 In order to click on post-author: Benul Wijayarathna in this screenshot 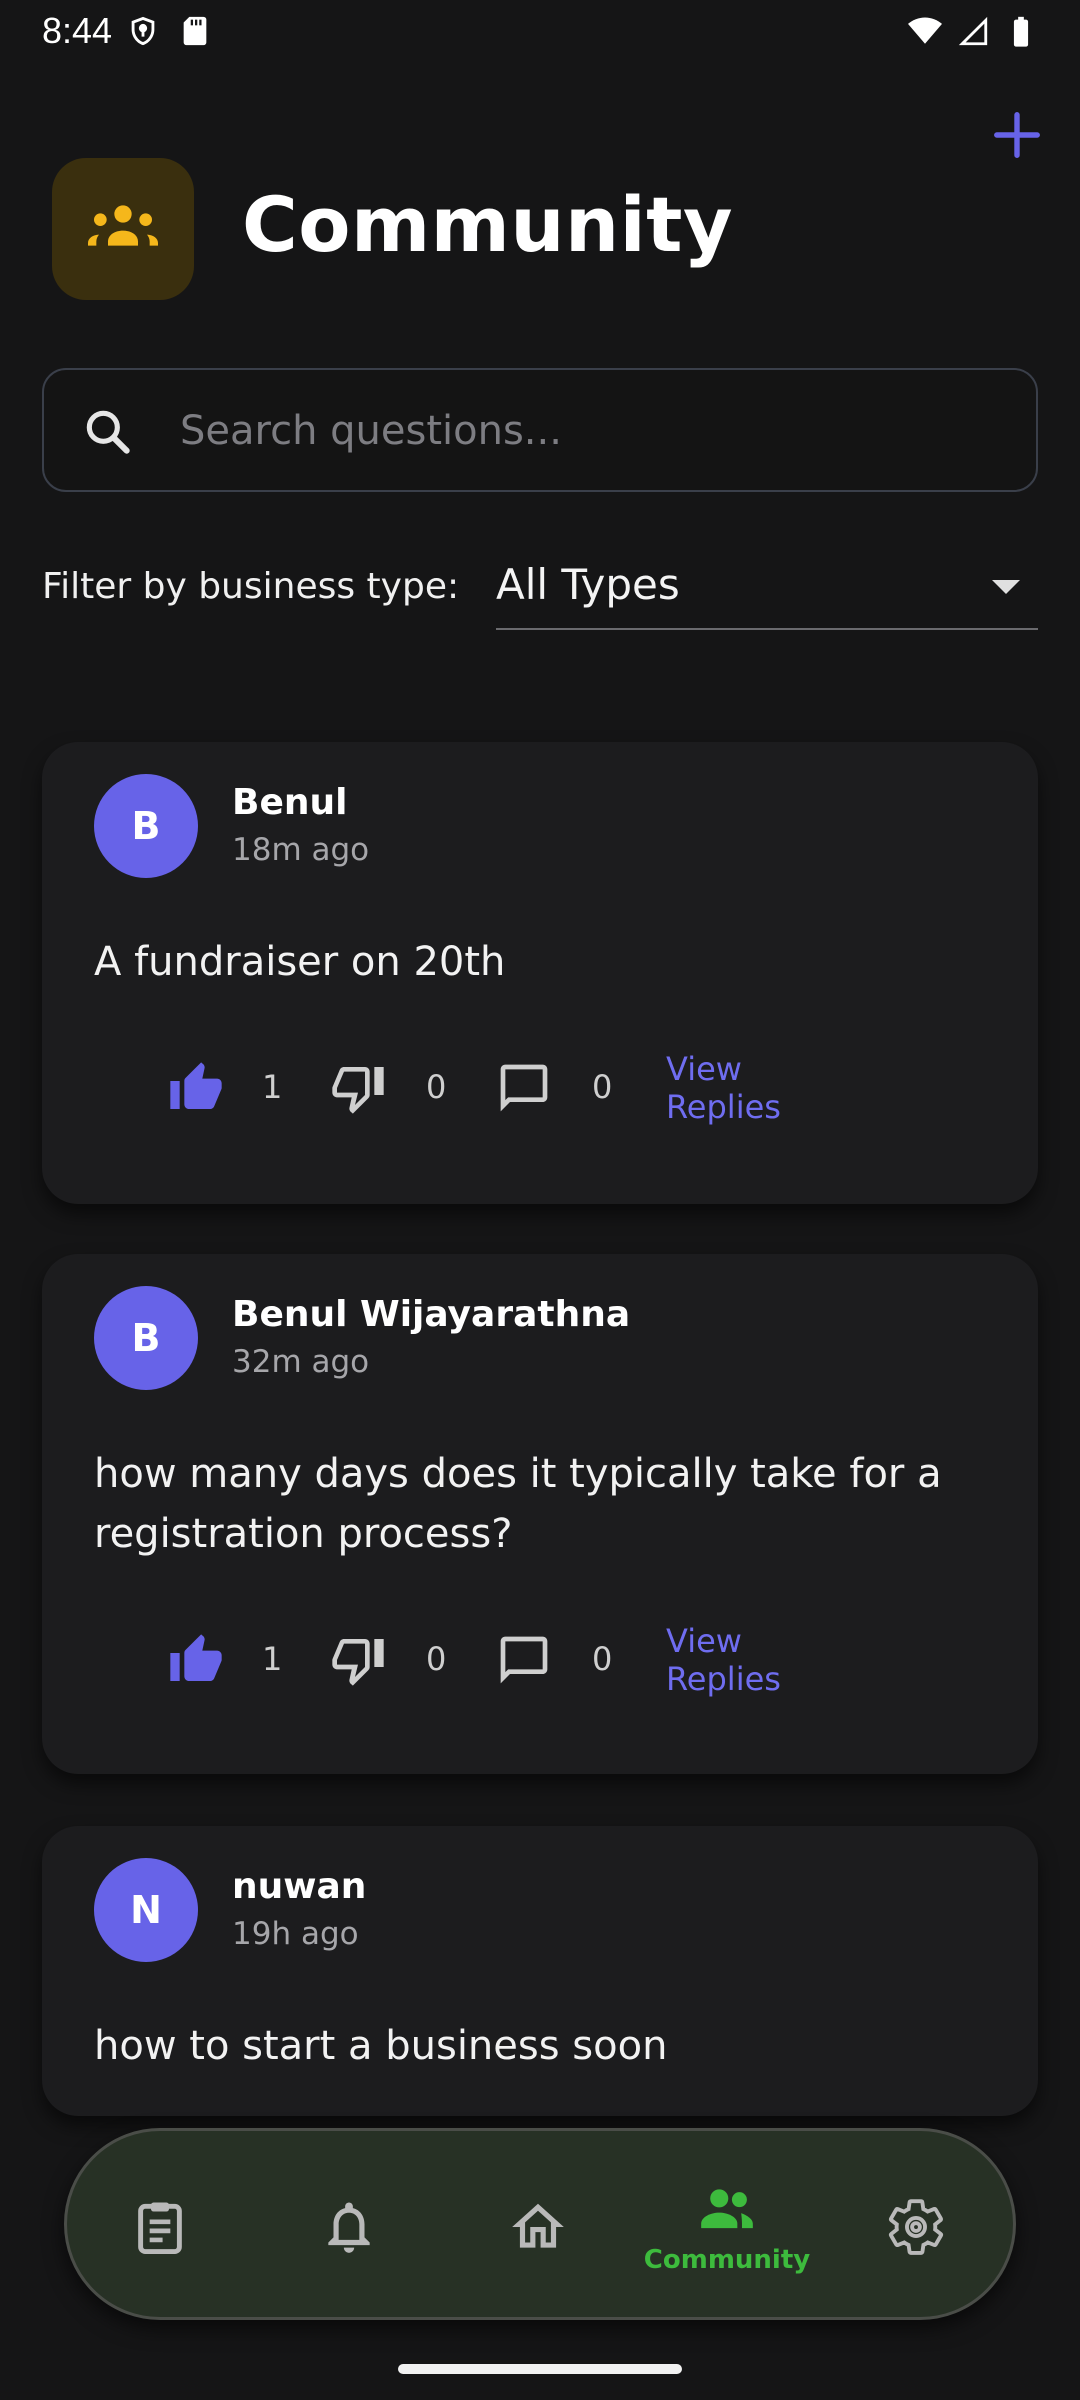, I will do `click(431, 1314)`.